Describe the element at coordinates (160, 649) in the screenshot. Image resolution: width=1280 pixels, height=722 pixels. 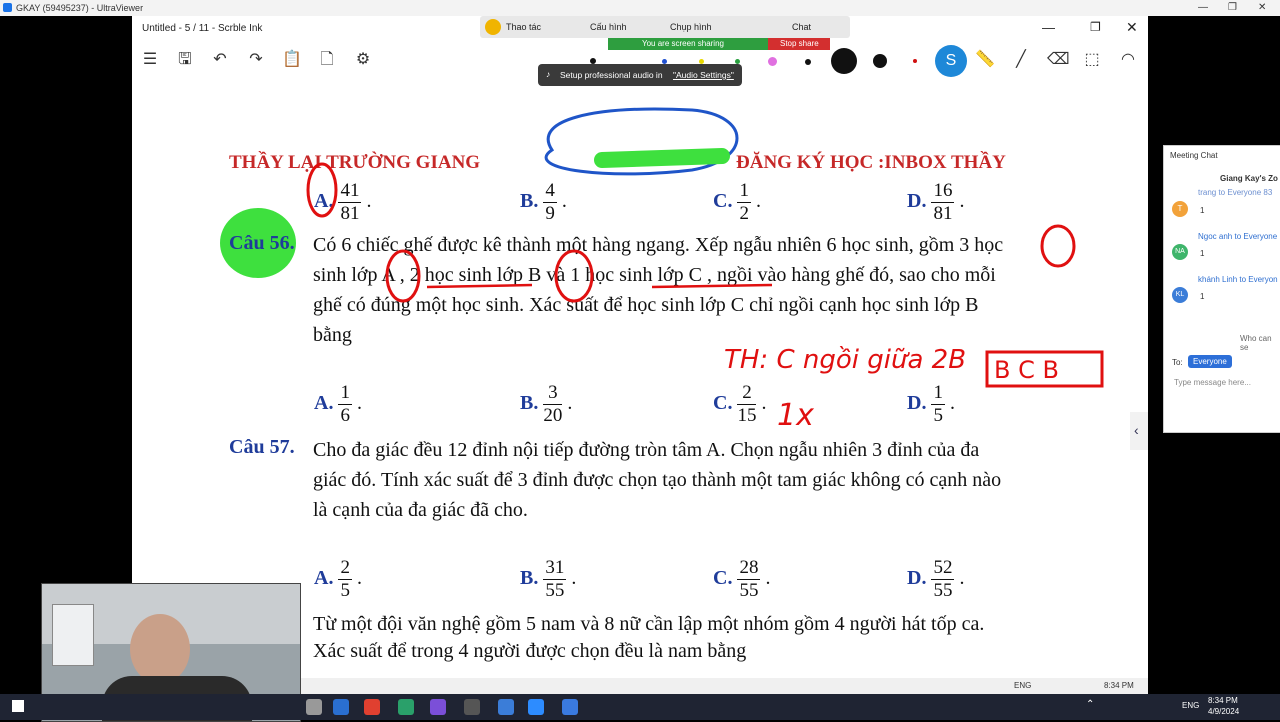
I see `person-face` at that location.